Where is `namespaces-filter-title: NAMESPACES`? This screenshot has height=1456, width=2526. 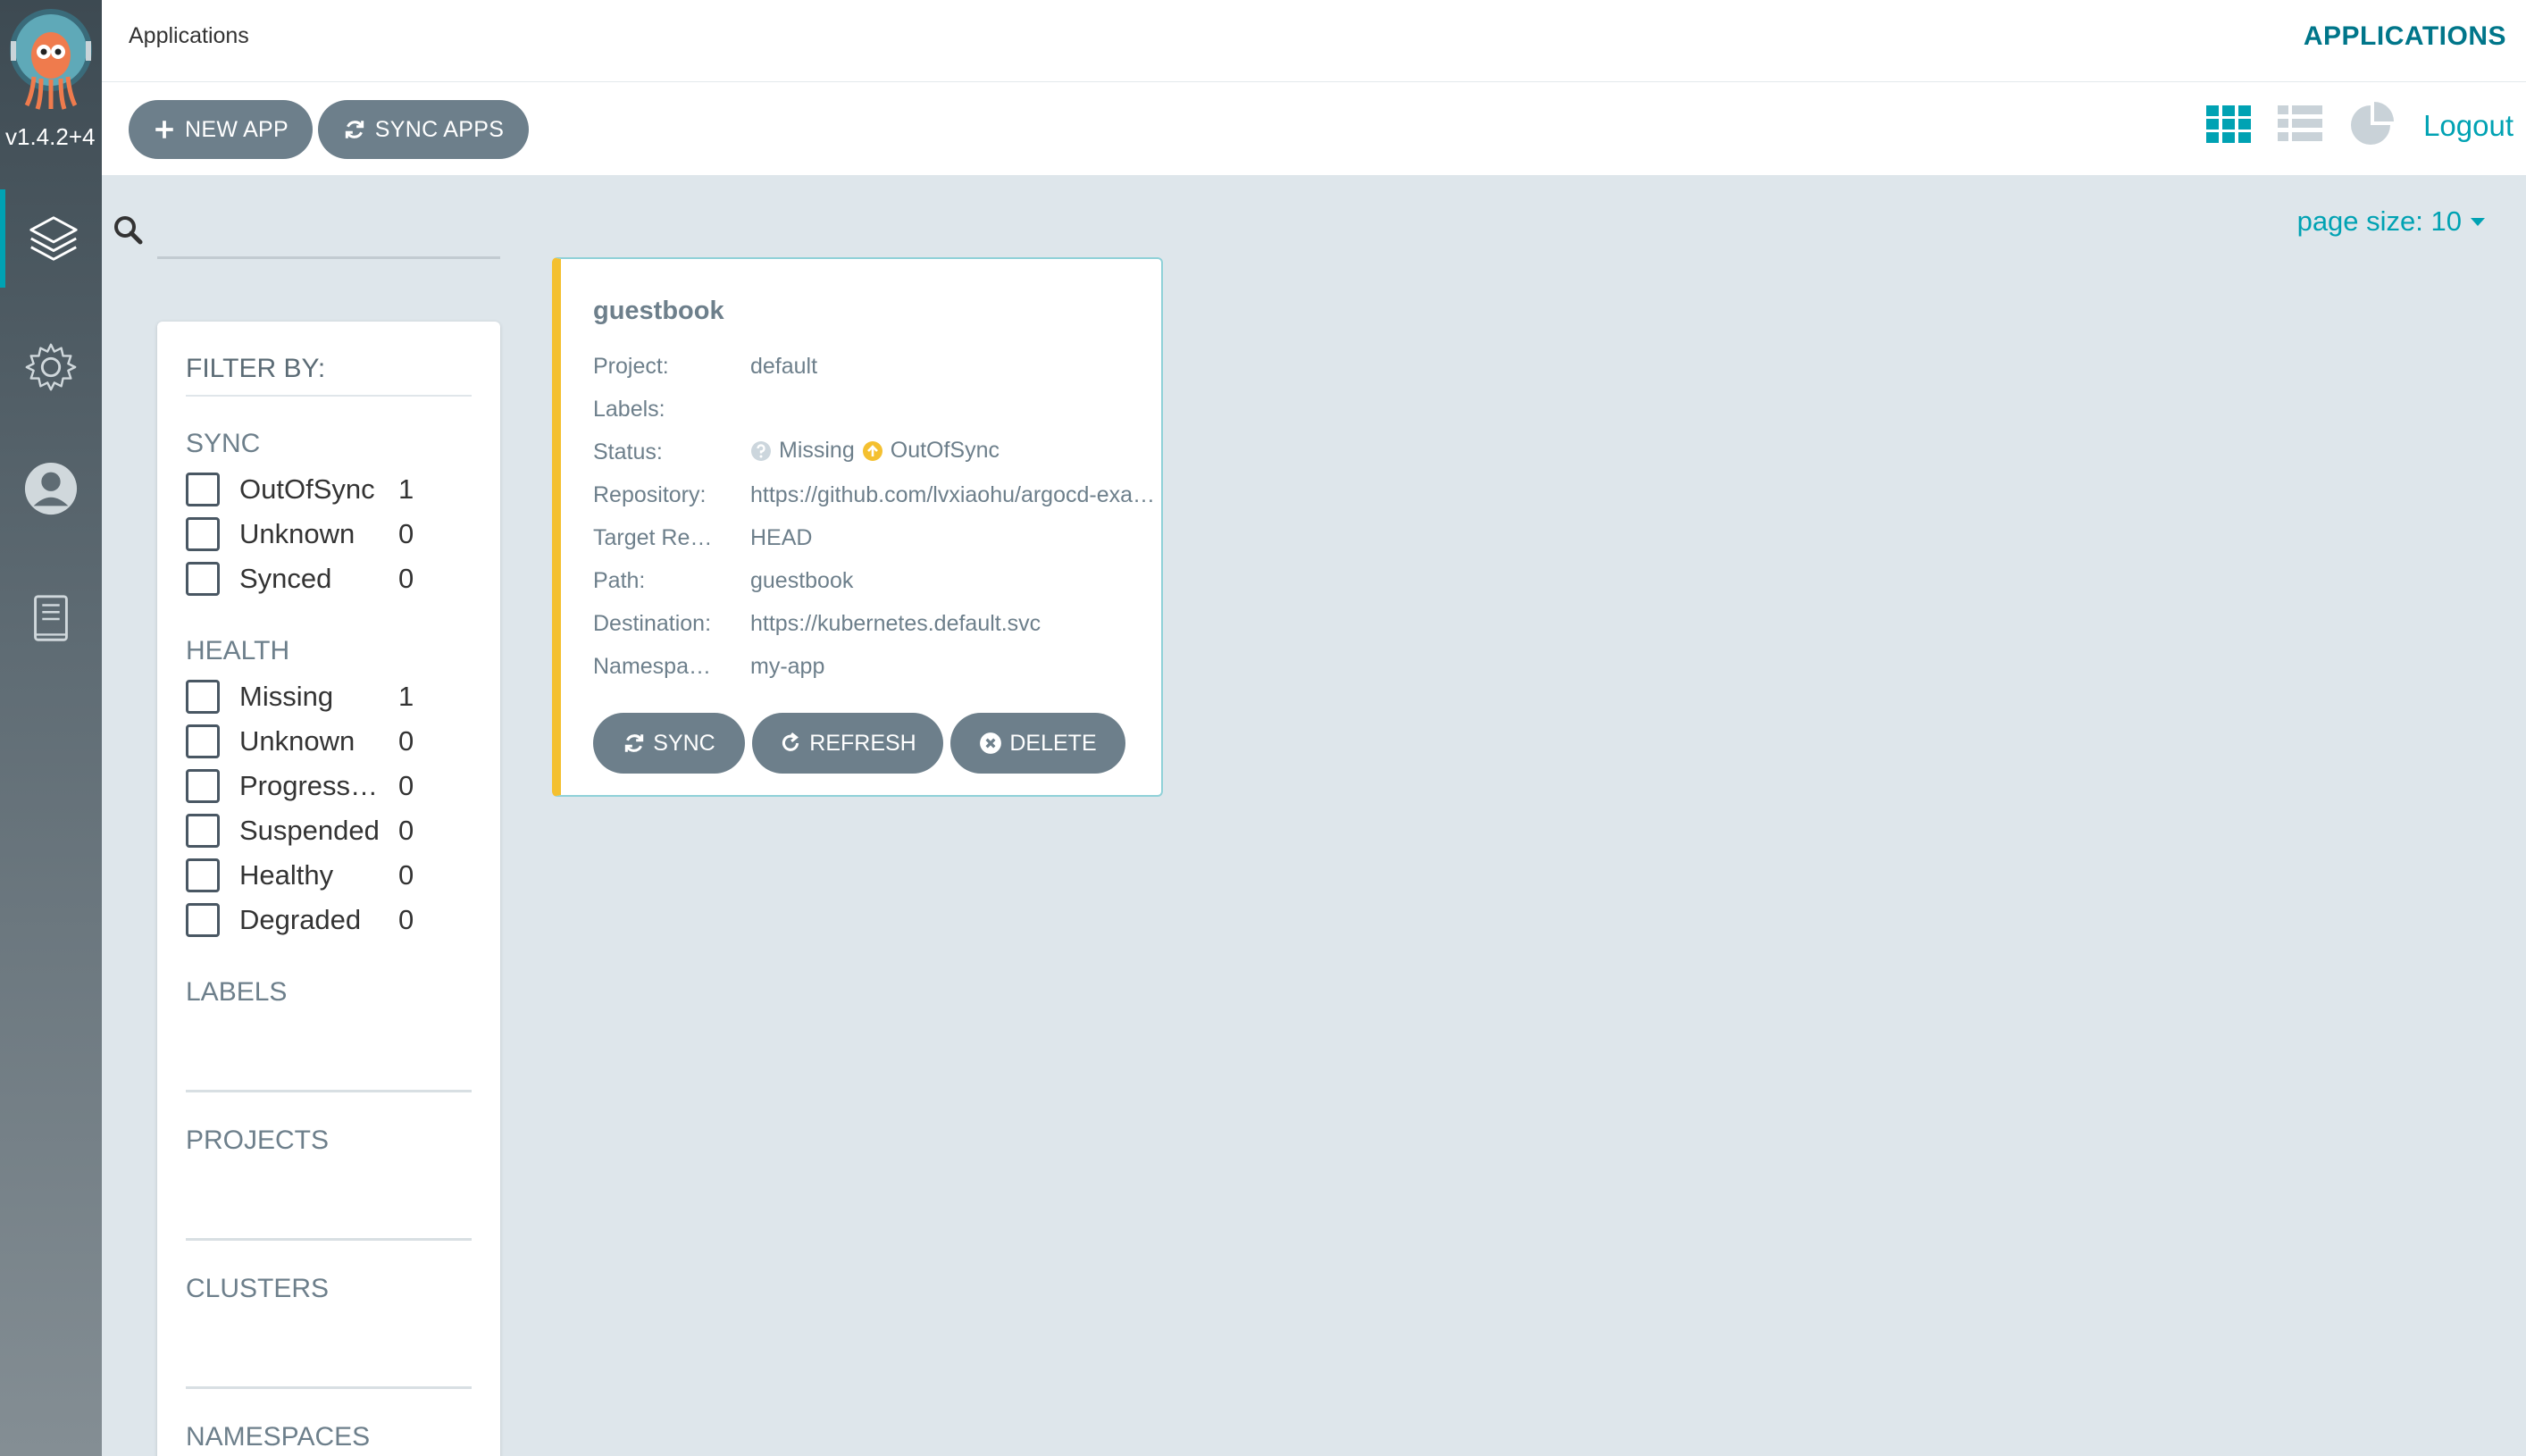 namespaces-filter-title: NAMESPACES is located at coordinates (279, 1437).